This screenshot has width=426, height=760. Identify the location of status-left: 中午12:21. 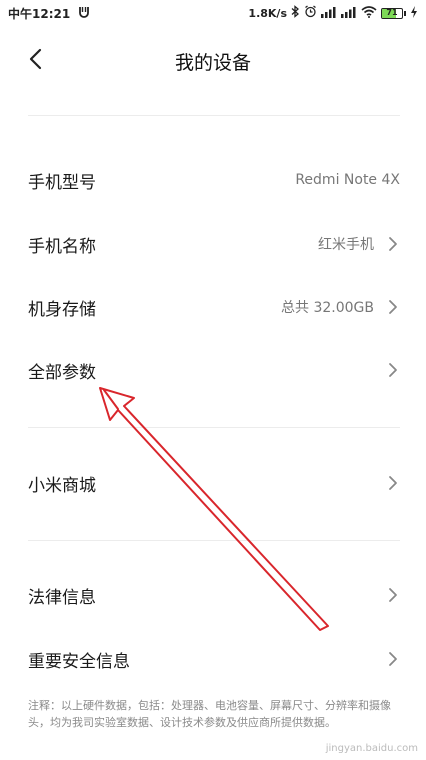
(49, 13).